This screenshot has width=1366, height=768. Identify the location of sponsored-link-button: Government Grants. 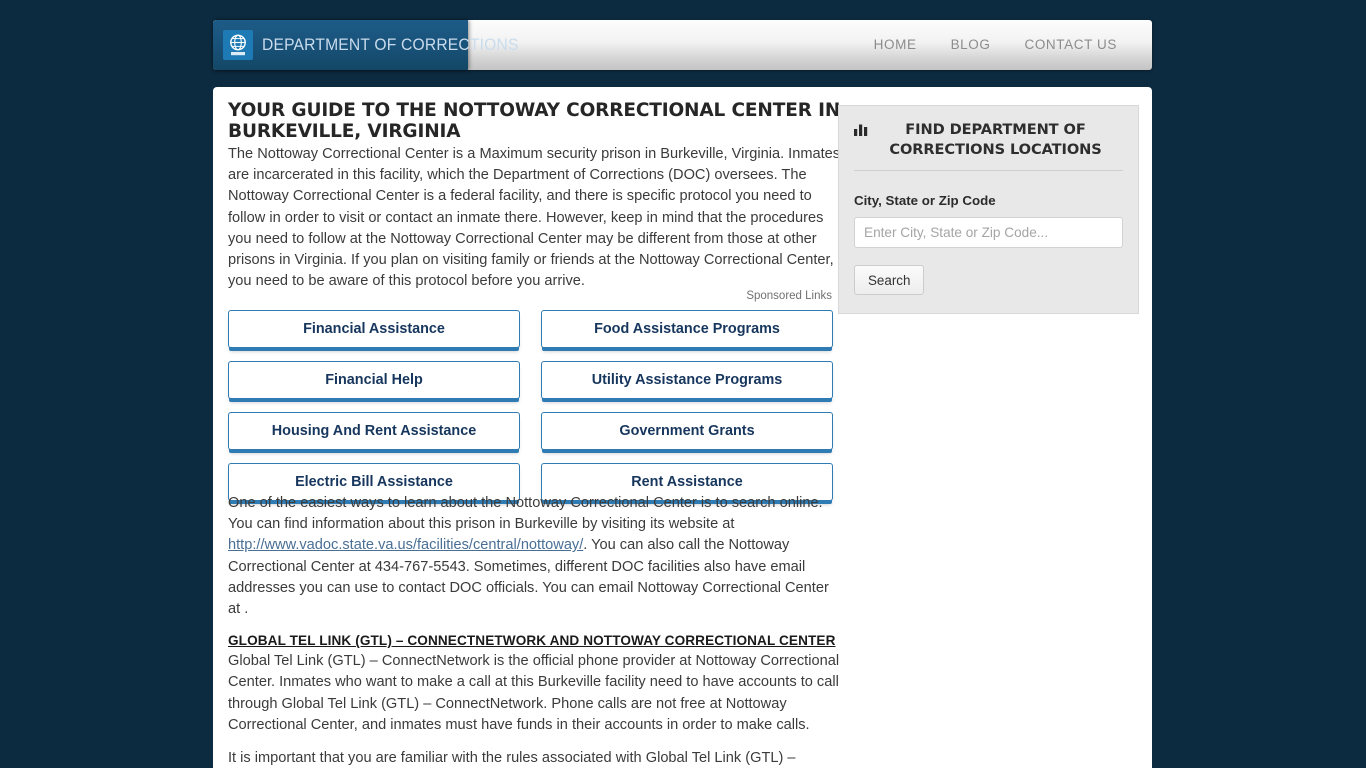
(687, 431).